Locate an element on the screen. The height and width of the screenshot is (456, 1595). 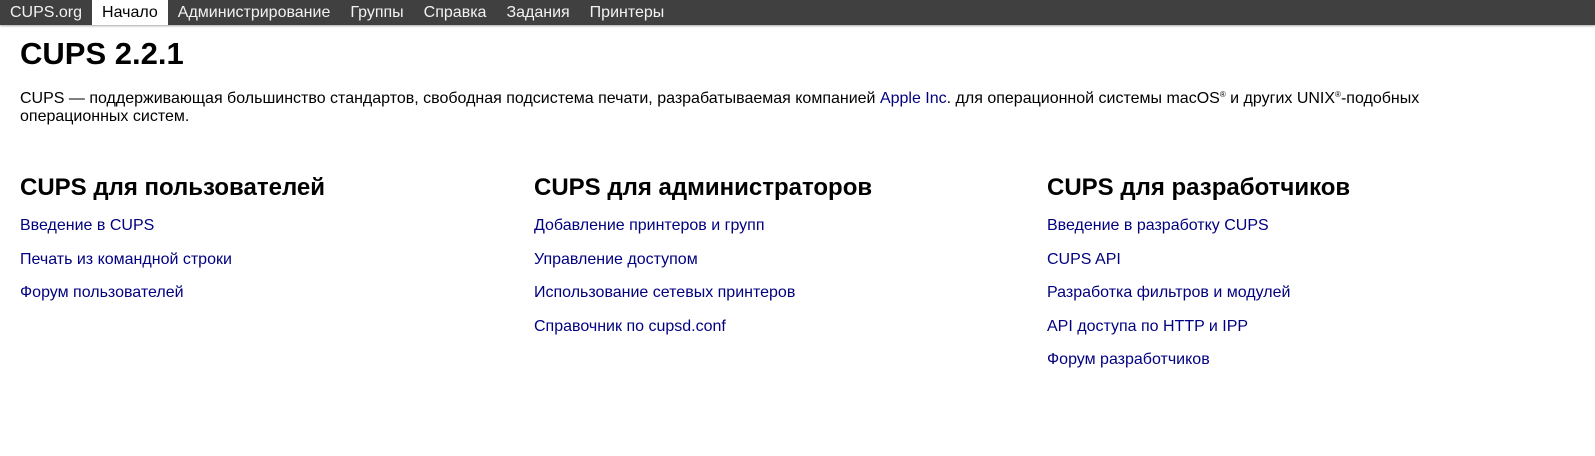
list-item: Форум разработчиков is located at coordinates (1198, 368).